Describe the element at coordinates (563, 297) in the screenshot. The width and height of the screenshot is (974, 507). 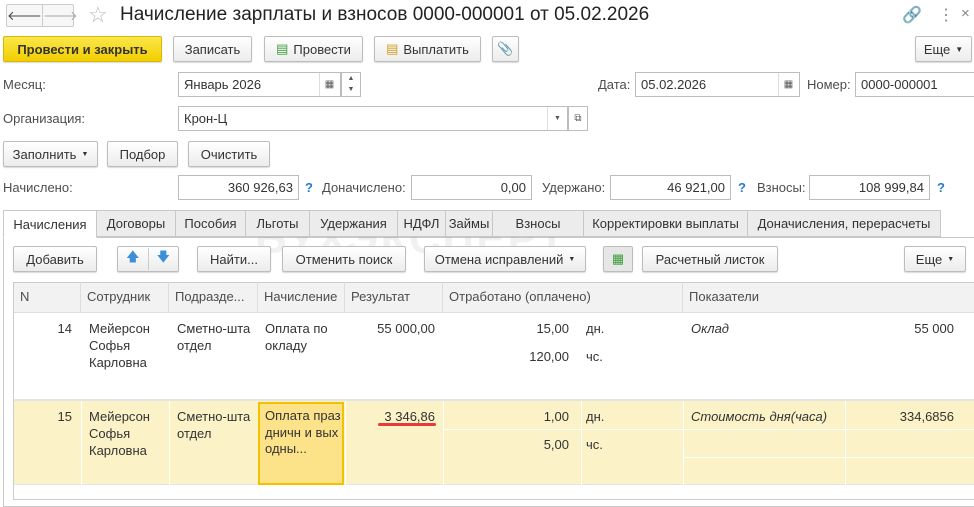
I see `col-worked: Отработано (оплачено)` at that location.